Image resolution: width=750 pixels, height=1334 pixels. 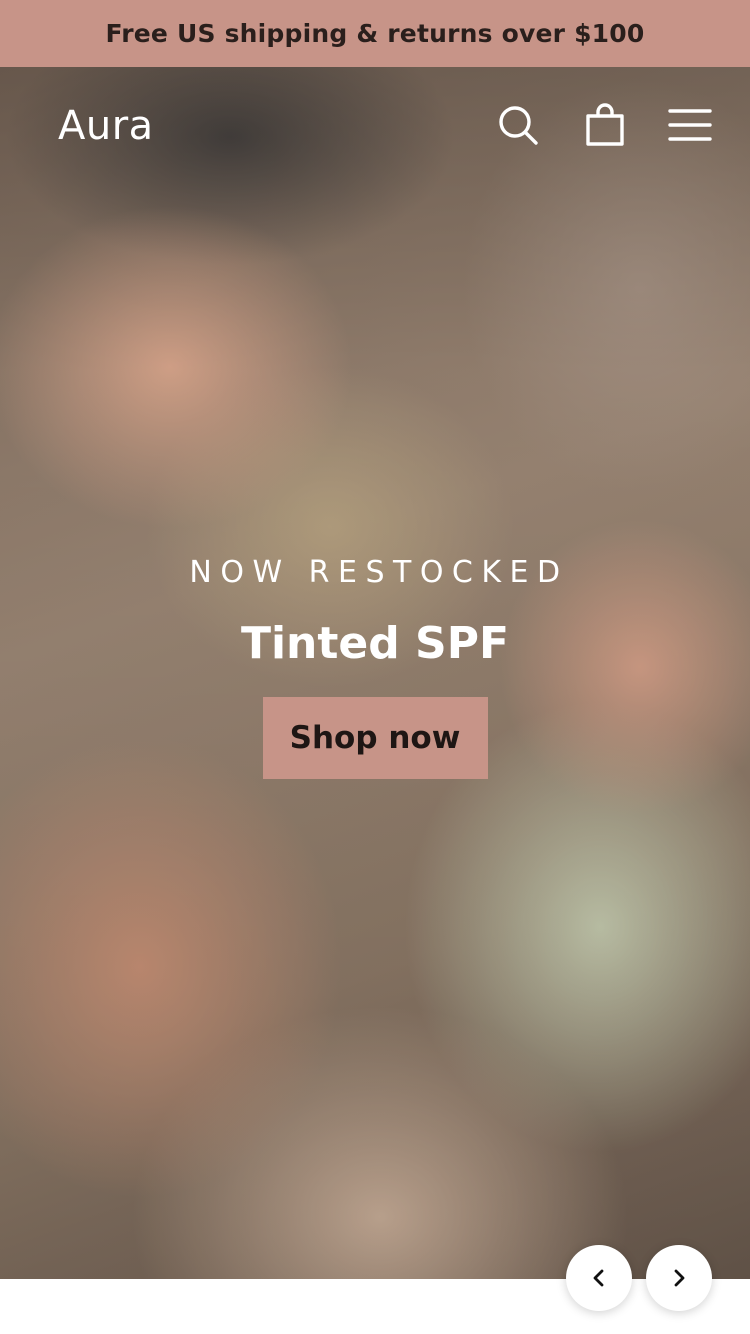 I want to click on announcement-text: Free US shipping & returns over $100, so click(x=375, y=33).